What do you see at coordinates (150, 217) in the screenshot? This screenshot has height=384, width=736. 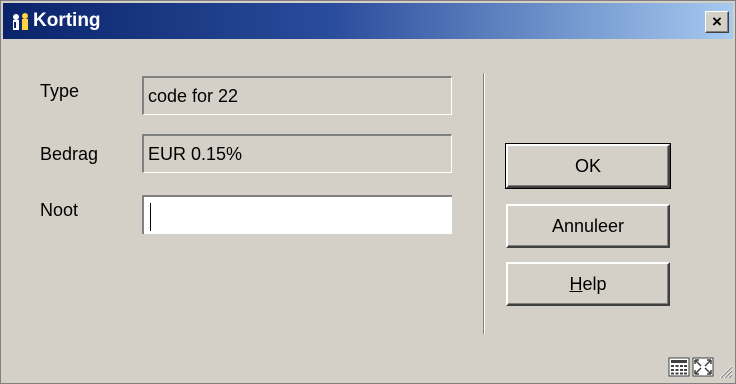 I see `text-caret` at bounding box center [150, 217].